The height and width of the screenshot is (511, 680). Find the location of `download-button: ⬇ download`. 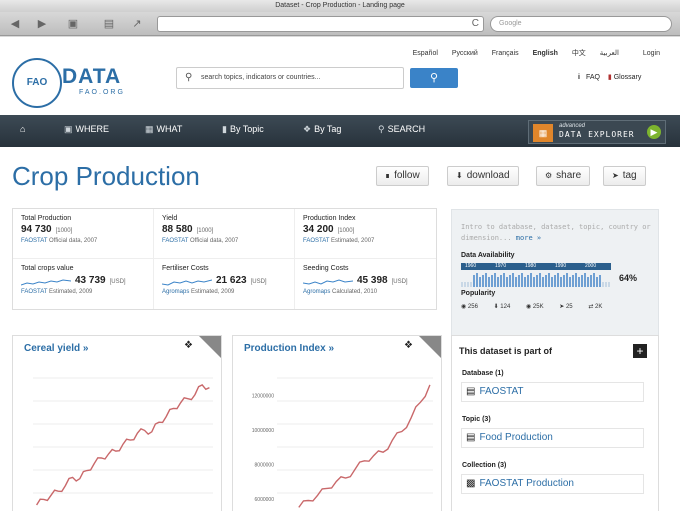

download-button: ⬇ download is located at coordinates (483, 176).